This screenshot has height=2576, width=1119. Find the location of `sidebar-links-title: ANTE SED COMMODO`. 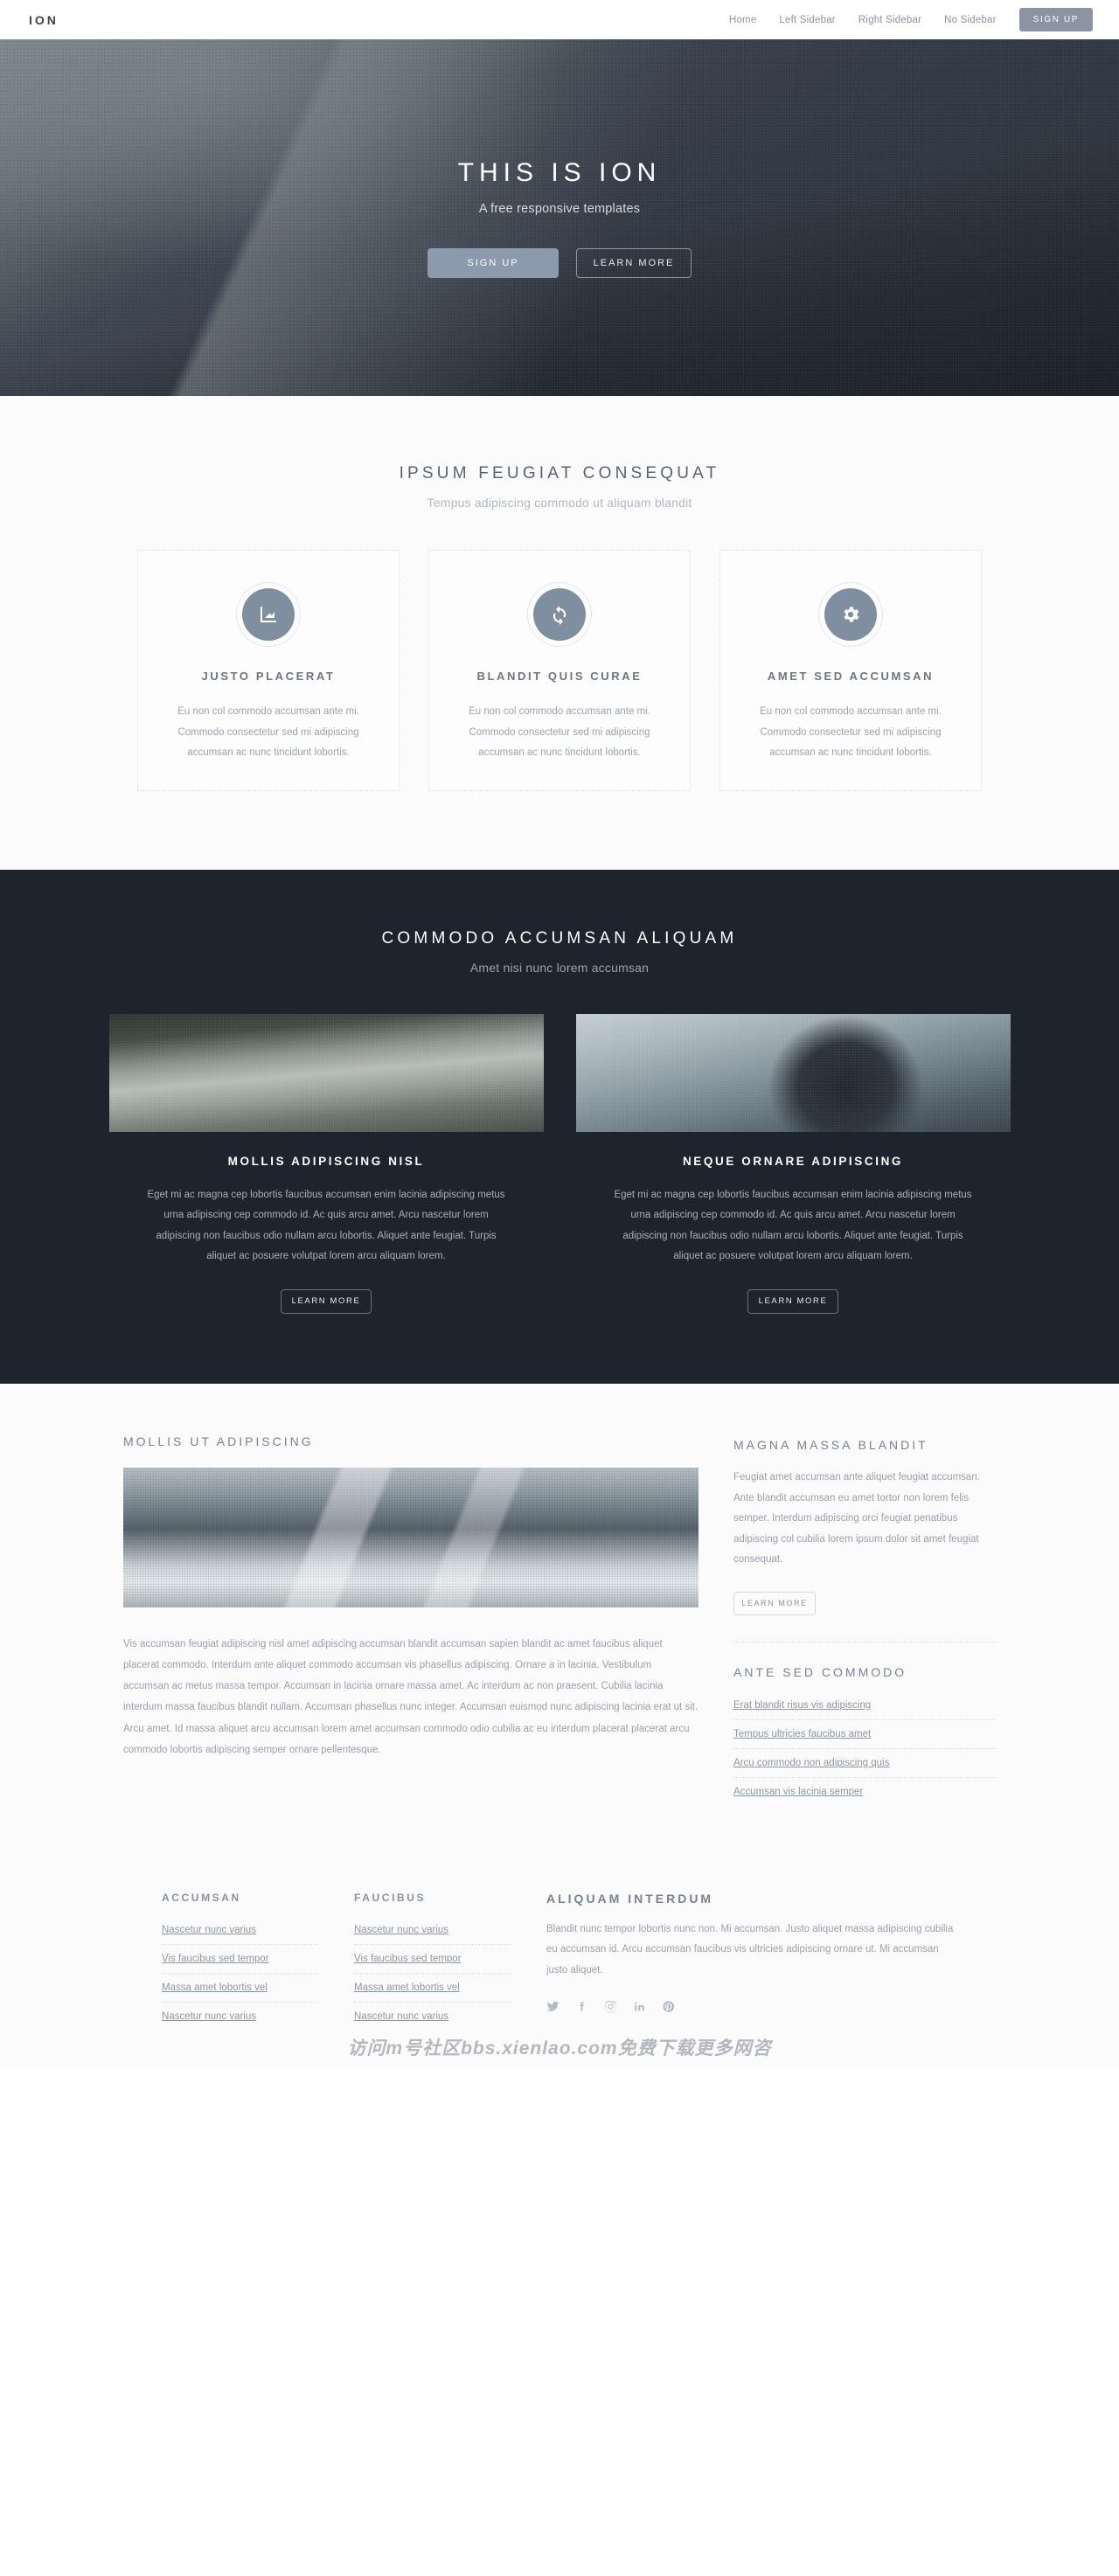

sidebar-links-title: ANTE SED COMMODO is located at coordinates (820, 1671).